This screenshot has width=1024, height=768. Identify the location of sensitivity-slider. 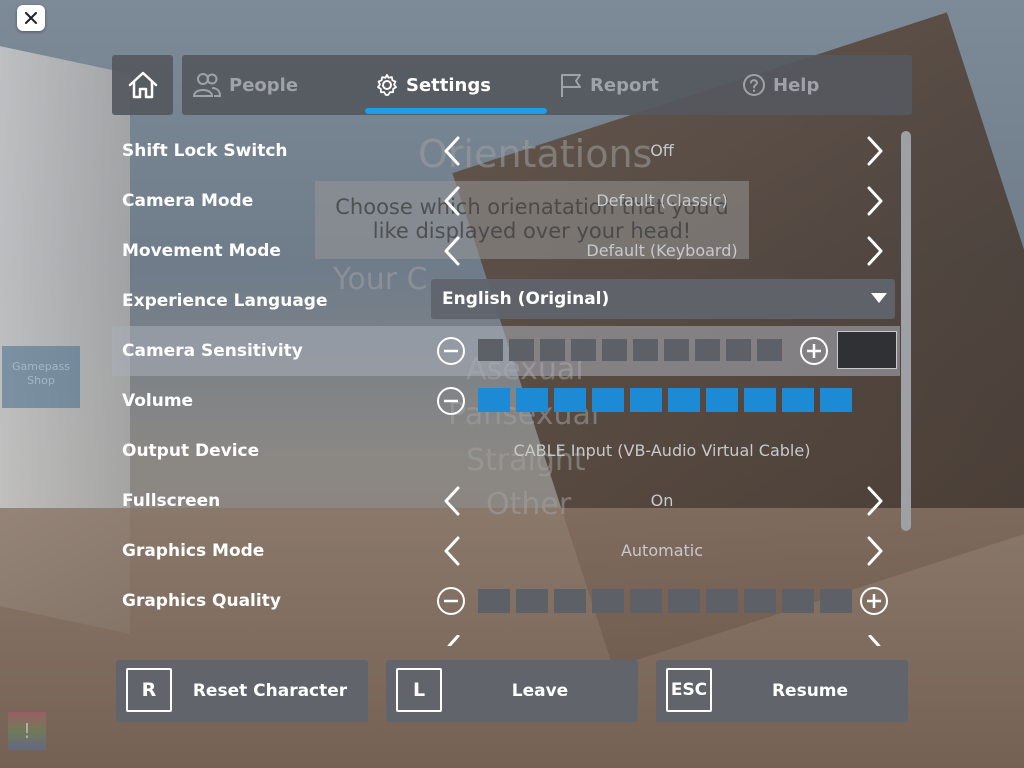
(630, 350).